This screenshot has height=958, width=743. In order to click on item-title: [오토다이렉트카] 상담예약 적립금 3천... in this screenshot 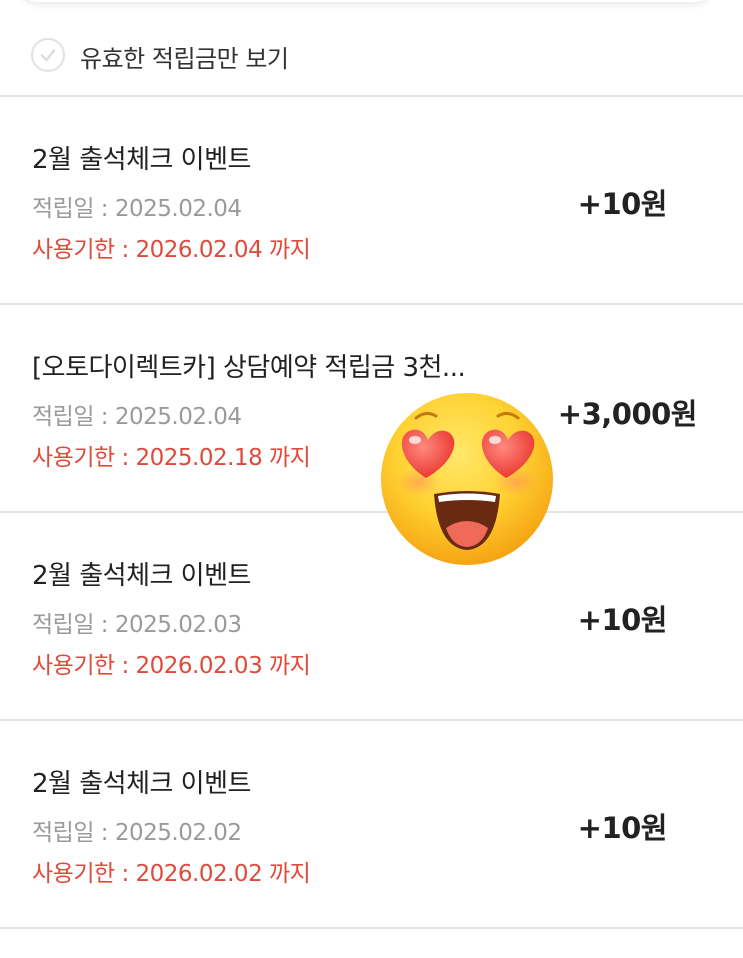, I will do `click(249, 368)`.